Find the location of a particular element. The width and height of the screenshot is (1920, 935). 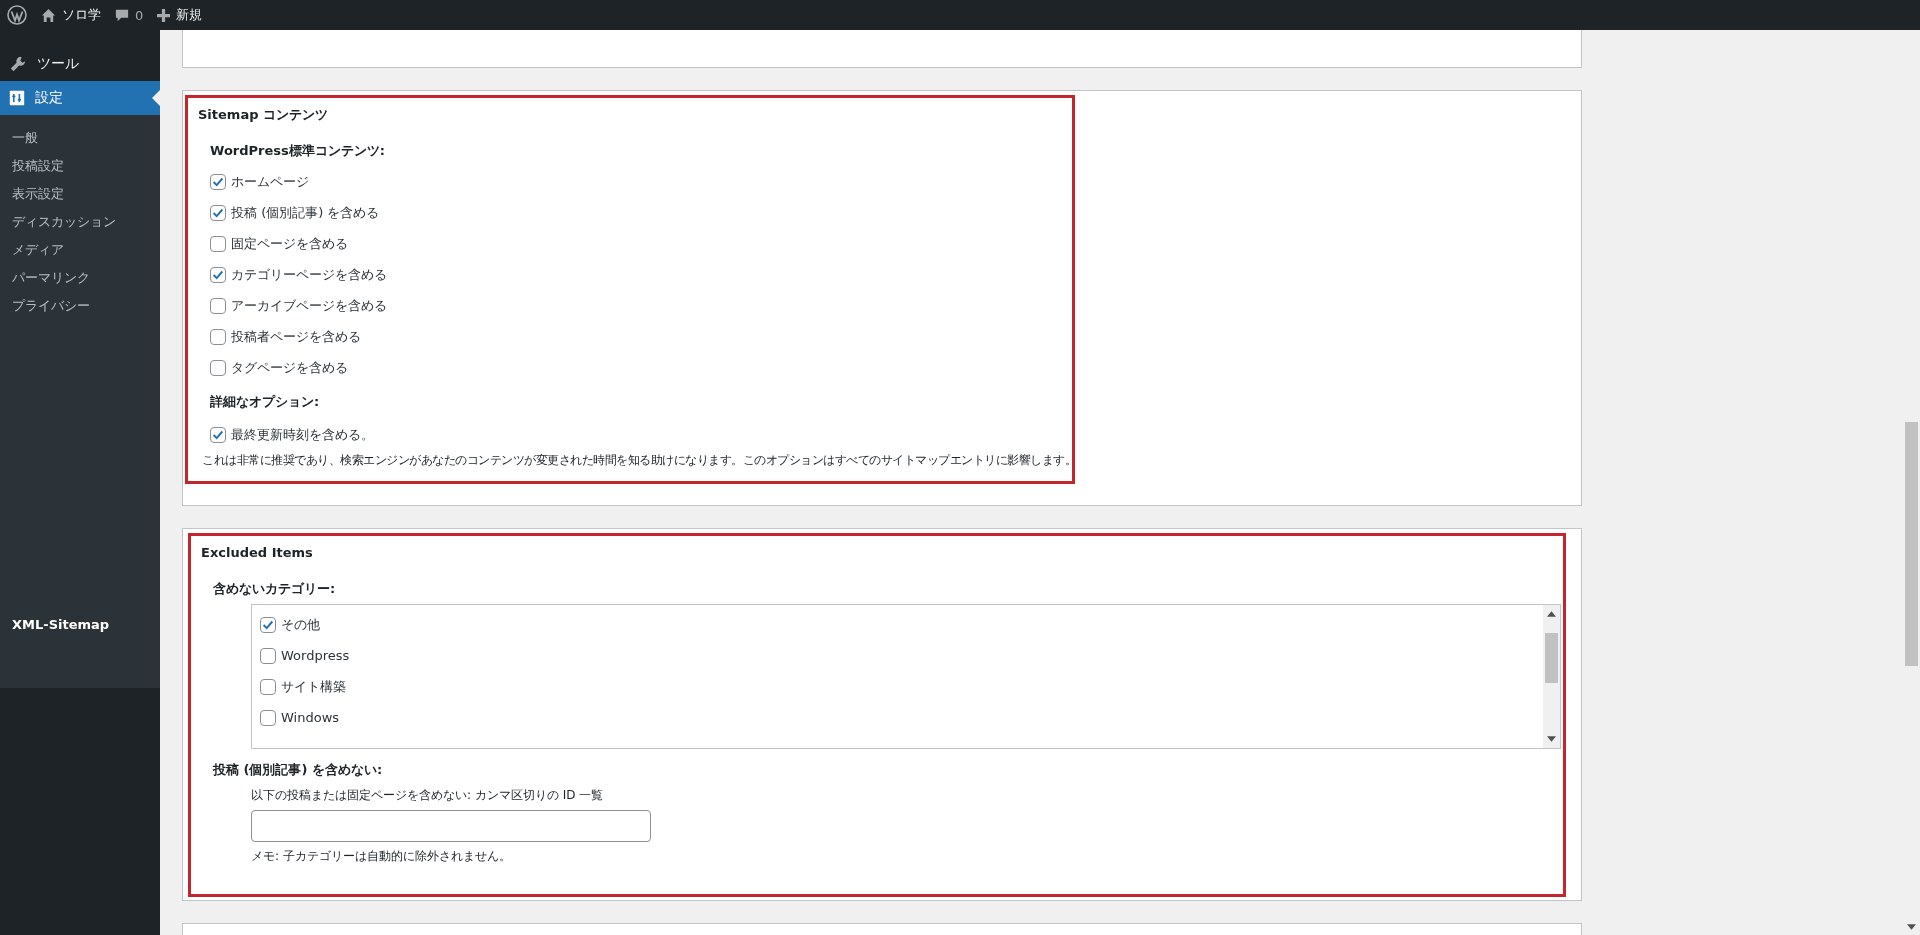

submenu-item: プライバシー is located at coordinates (80, 306).